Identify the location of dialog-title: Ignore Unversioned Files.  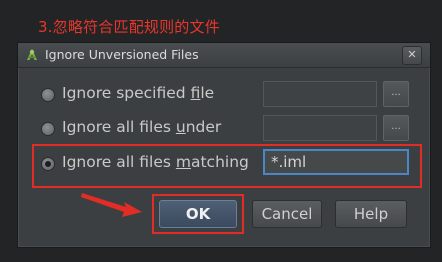
(122, 54).